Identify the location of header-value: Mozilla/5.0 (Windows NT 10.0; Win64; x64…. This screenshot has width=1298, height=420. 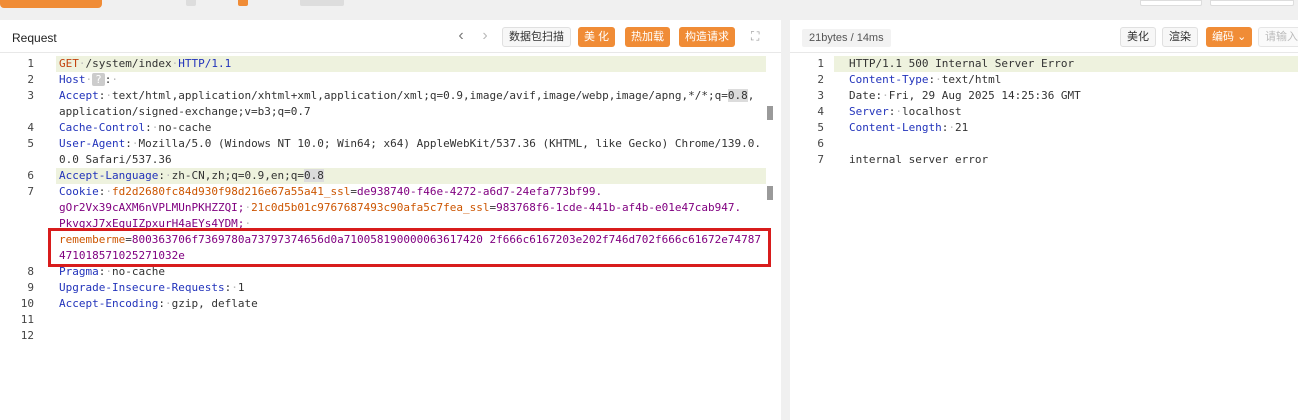
(450, 143).